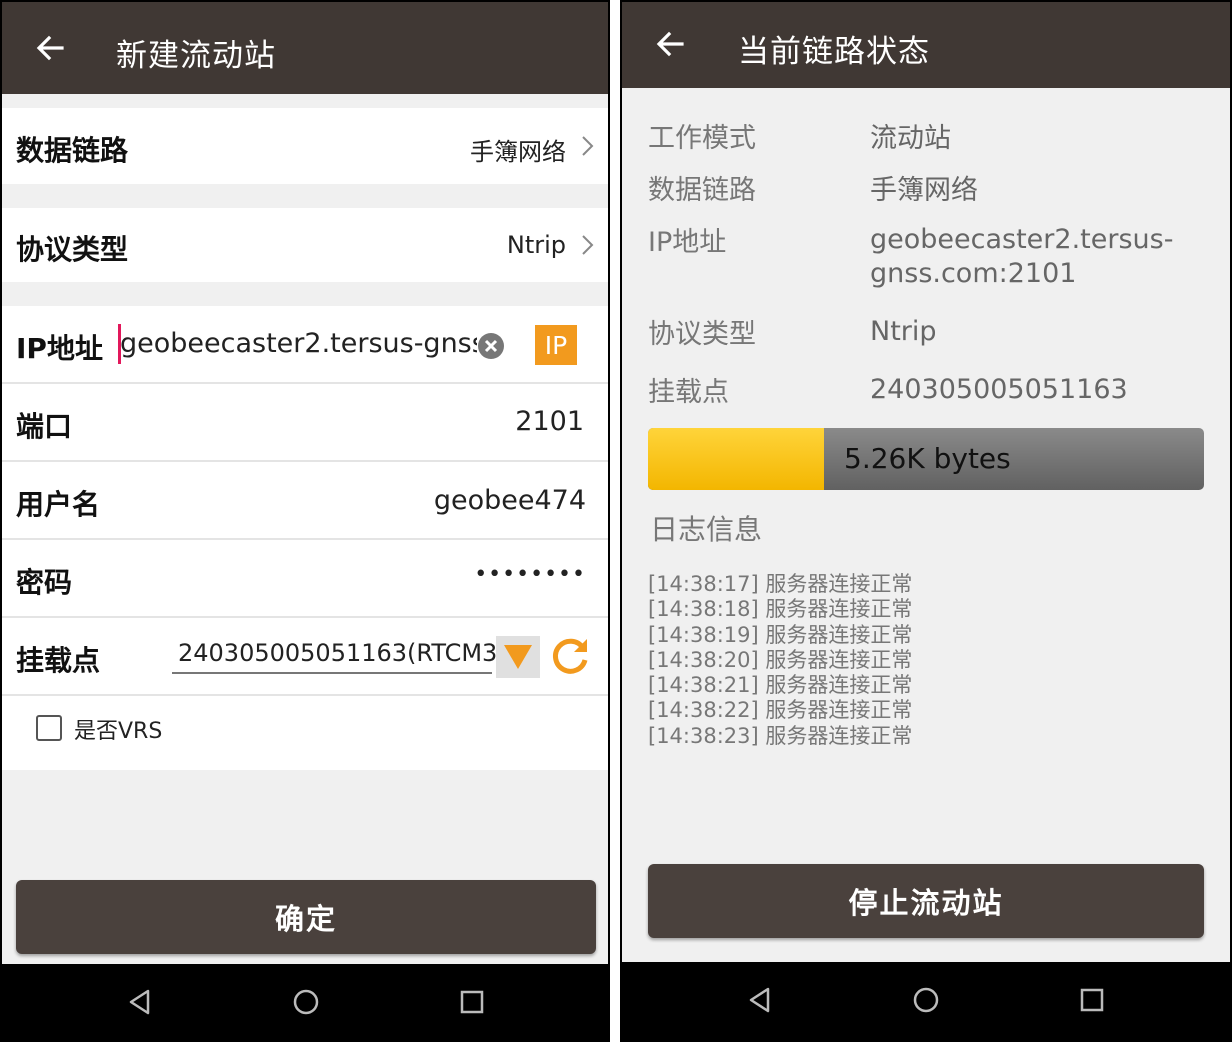 The image size is (1232, 1042). I want to click on password-label: 密码, so click(44, 582).